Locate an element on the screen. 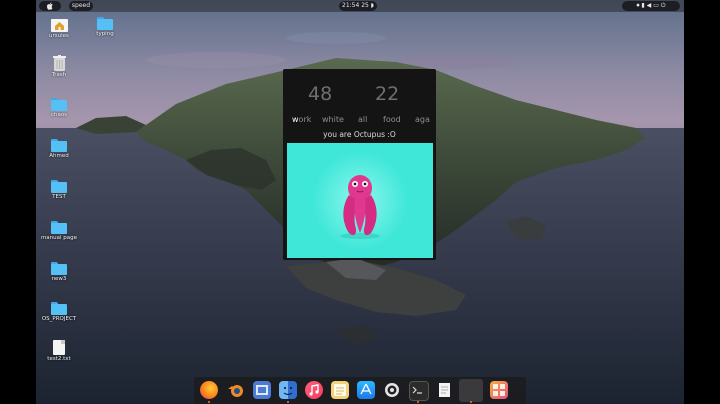  desktop-icon-chaos: chaos is located at coordinates (59, 108).